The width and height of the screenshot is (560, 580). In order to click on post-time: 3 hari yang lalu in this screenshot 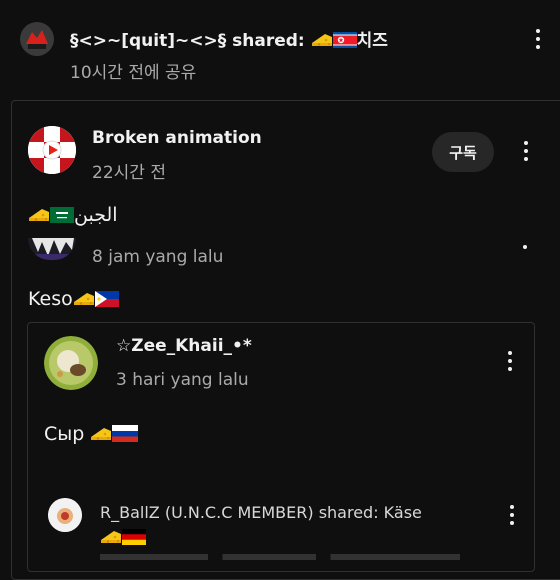, I will do `click(182, 380)`.